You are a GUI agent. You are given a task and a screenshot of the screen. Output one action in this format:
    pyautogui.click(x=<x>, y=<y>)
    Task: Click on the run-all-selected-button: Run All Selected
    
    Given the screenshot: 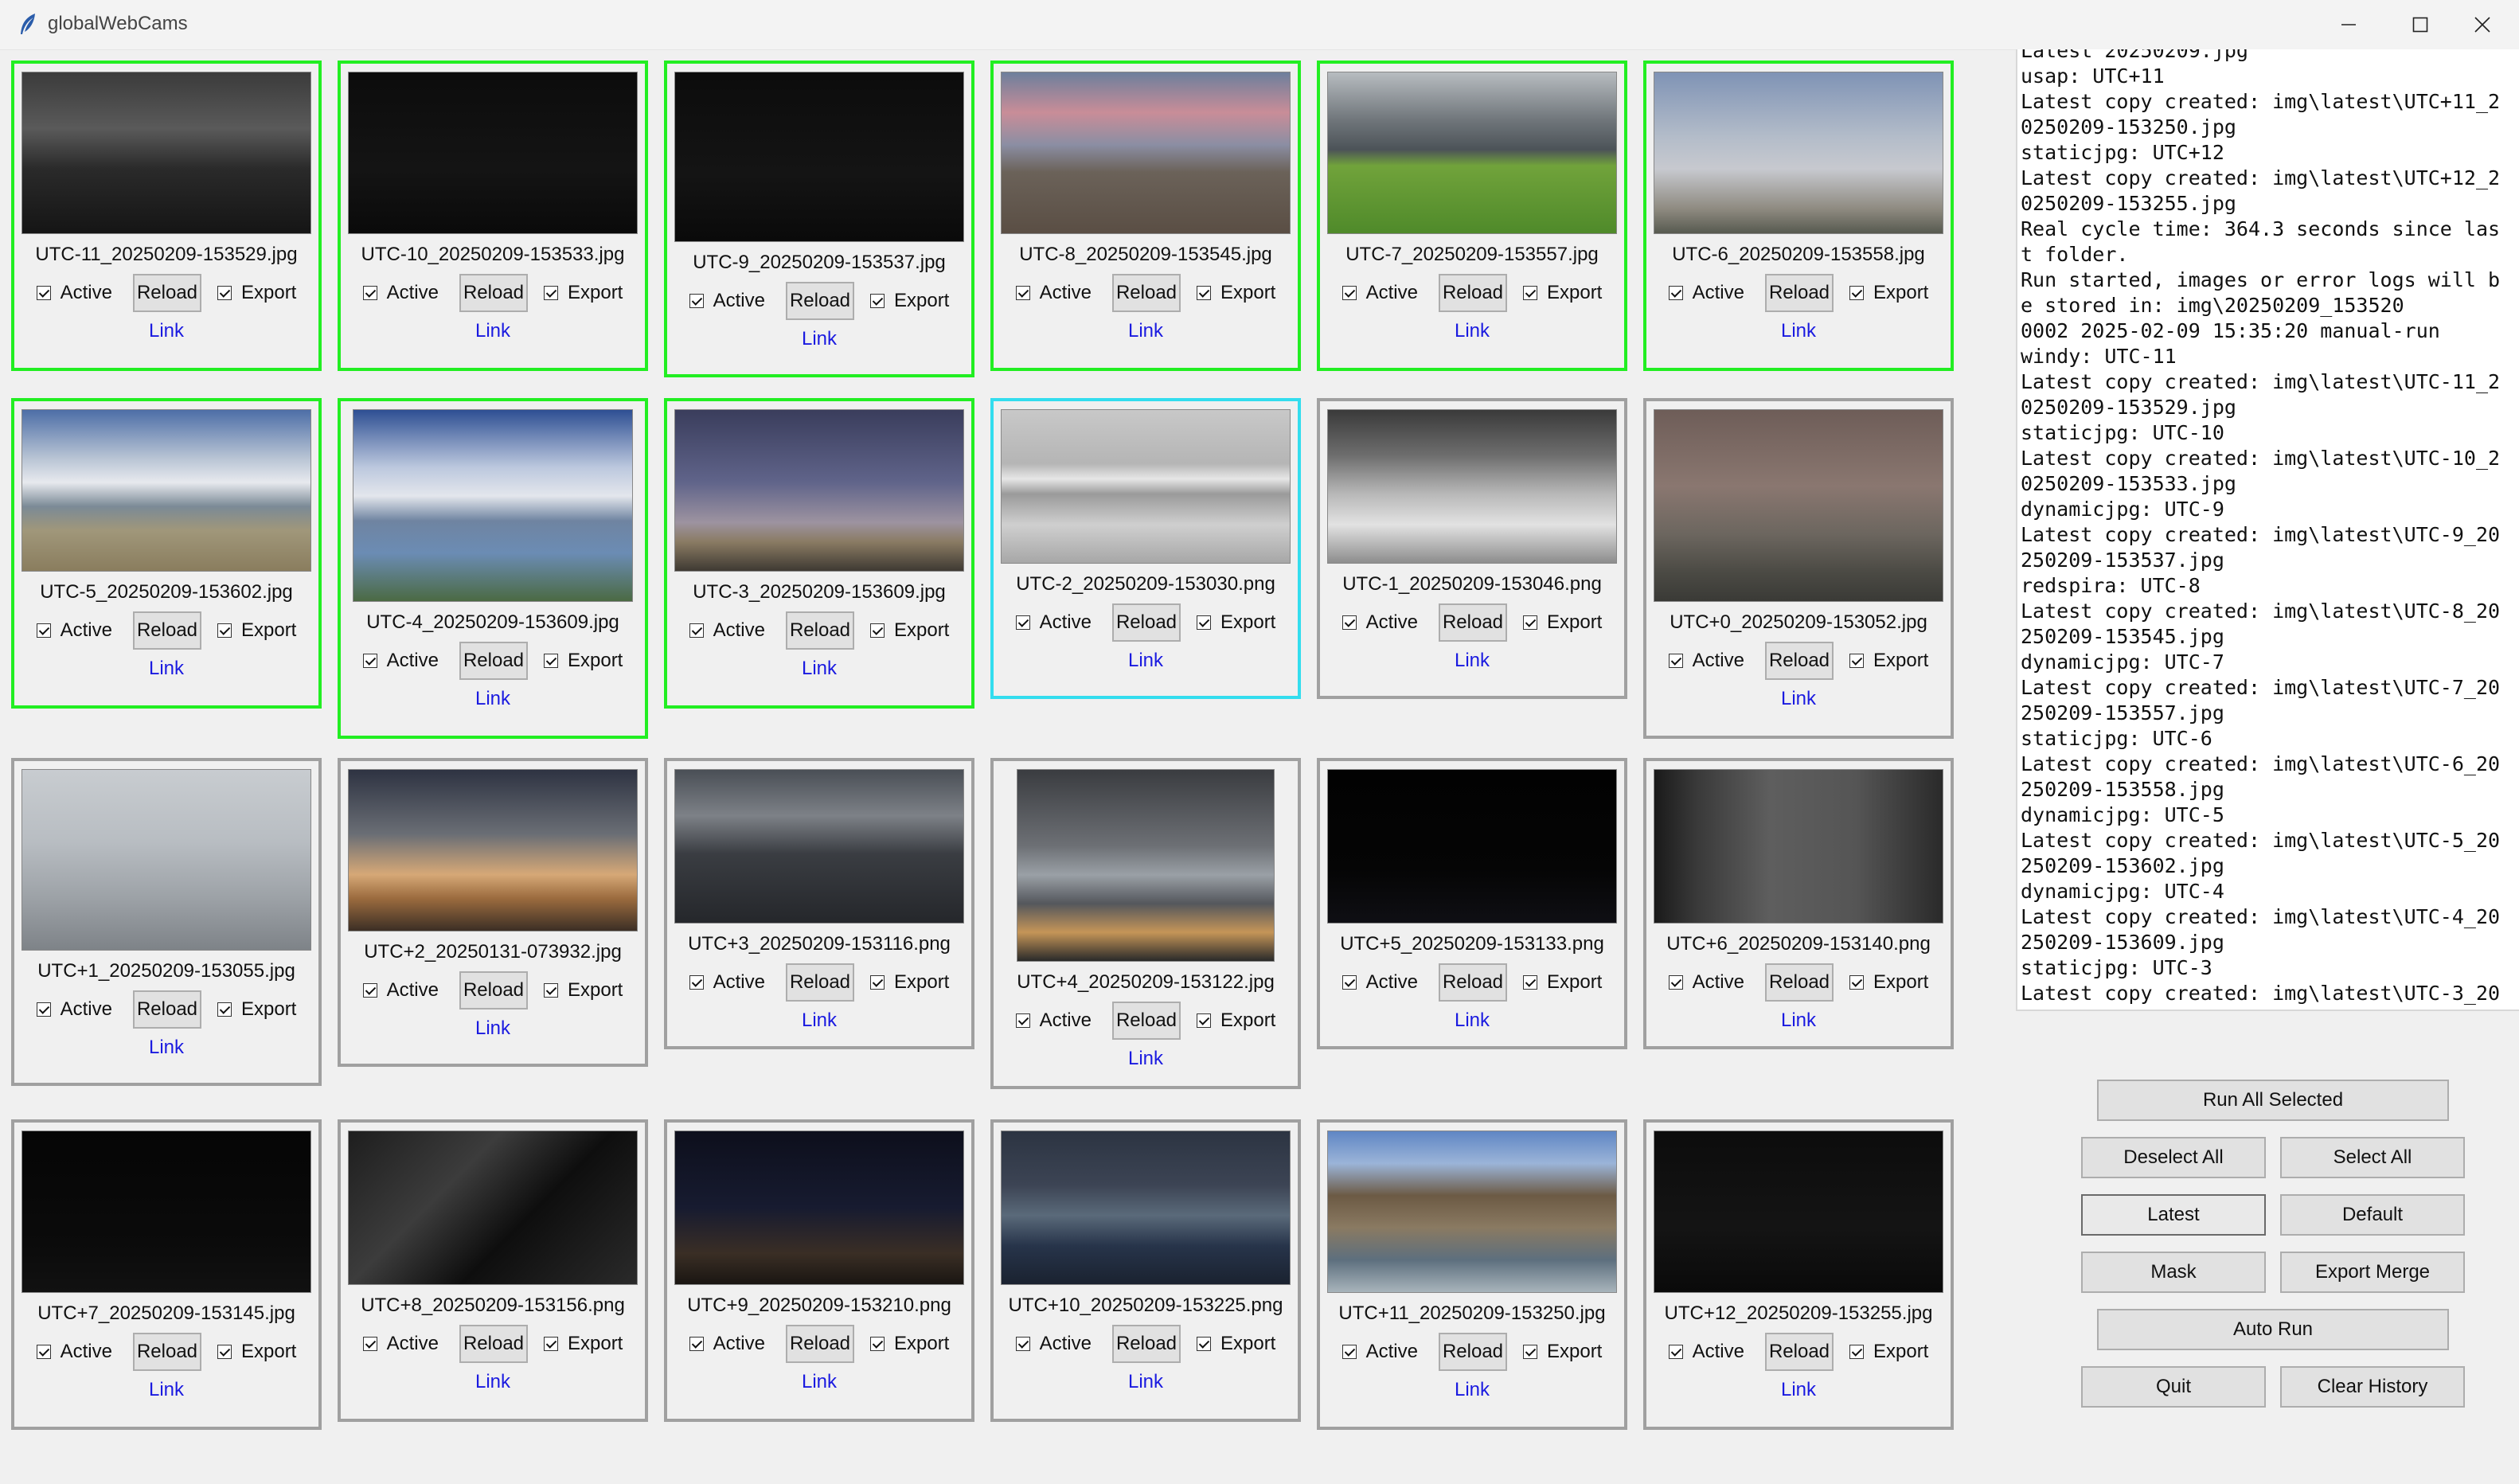 What is the action you would take?
    pyautogui.click(x=2273, y=1100)
    